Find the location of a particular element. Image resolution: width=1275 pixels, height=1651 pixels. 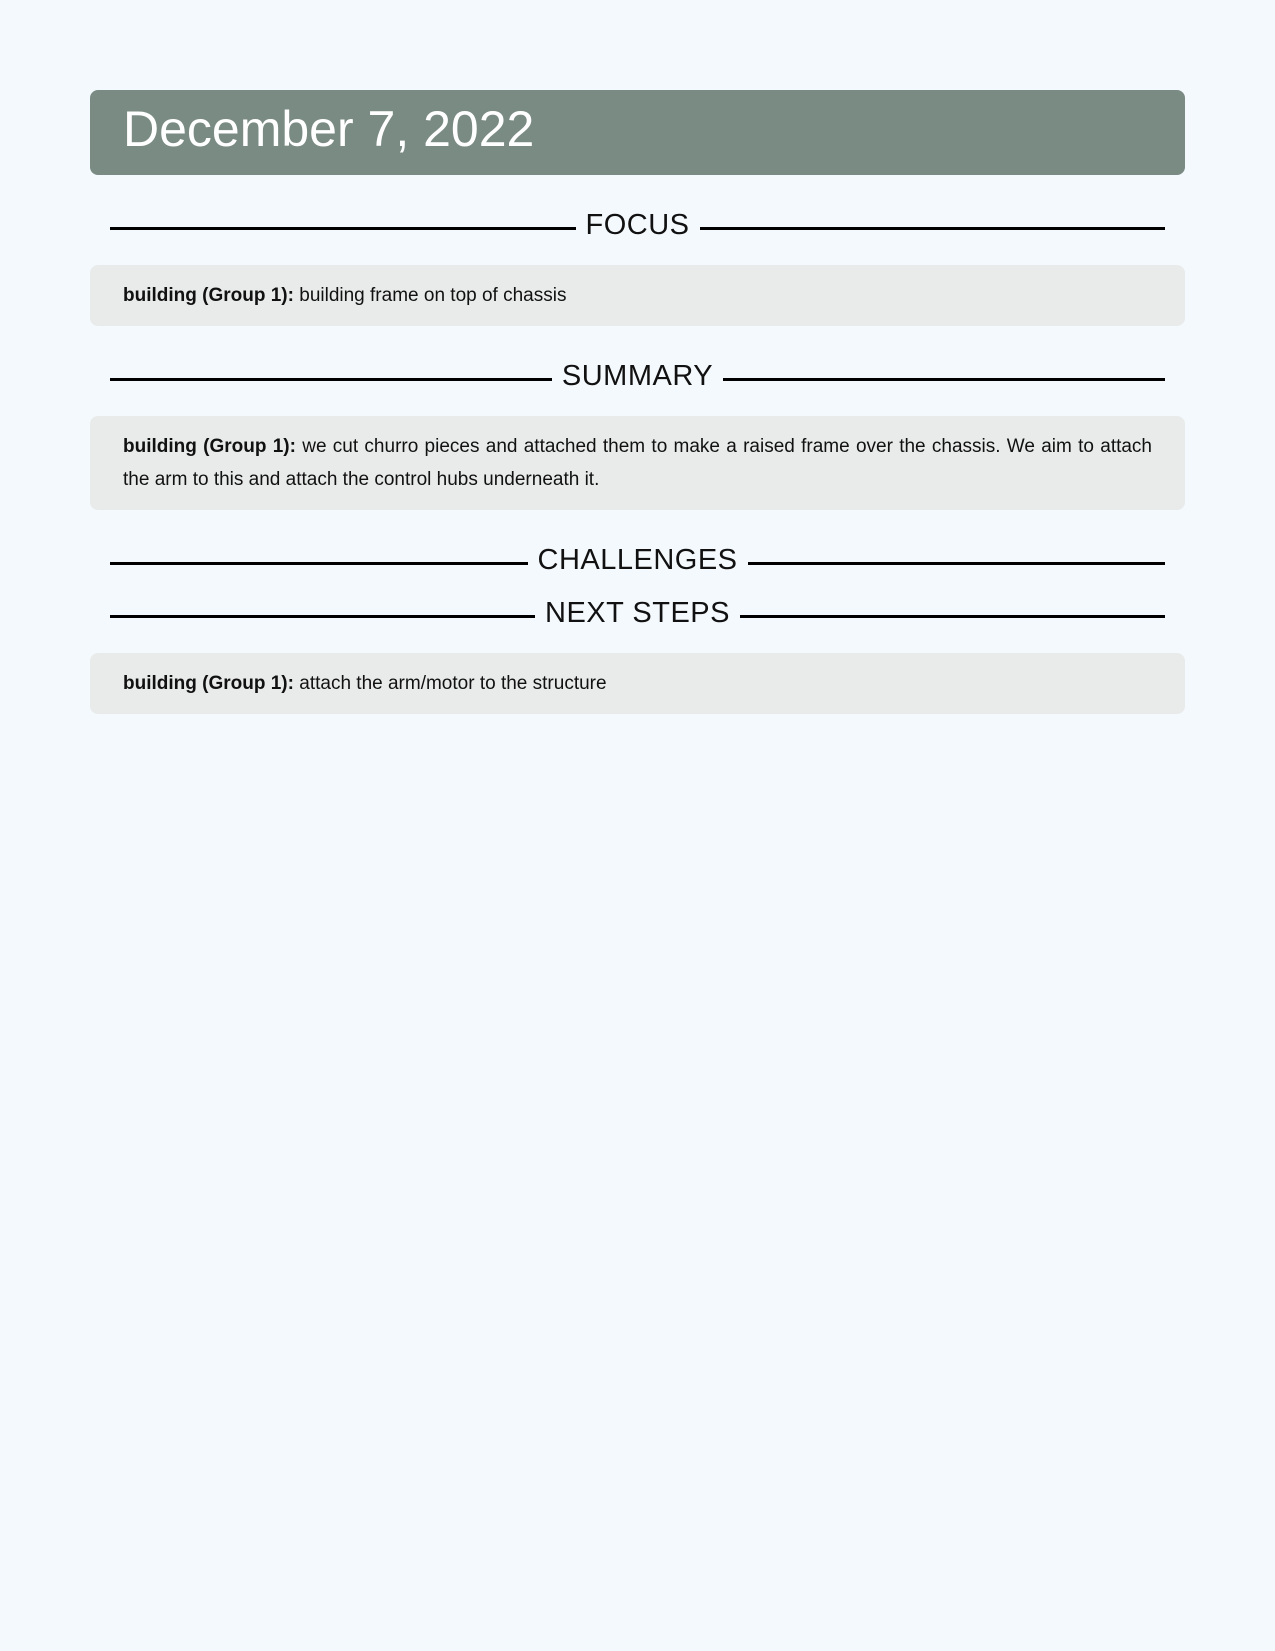

next-steps-title: NEXT STEPS is located at coordinates (637, 612).